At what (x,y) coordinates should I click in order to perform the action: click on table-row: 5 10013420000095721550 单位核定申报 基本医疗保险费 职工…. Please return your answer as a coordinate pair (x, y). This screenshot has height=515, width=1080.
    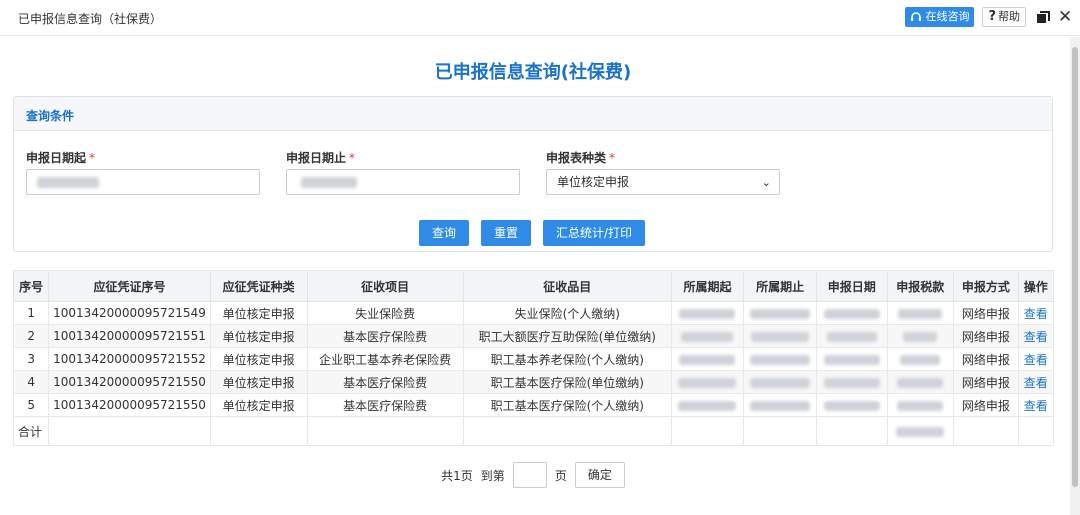
    Looking at the image, I should click on (533, 405).